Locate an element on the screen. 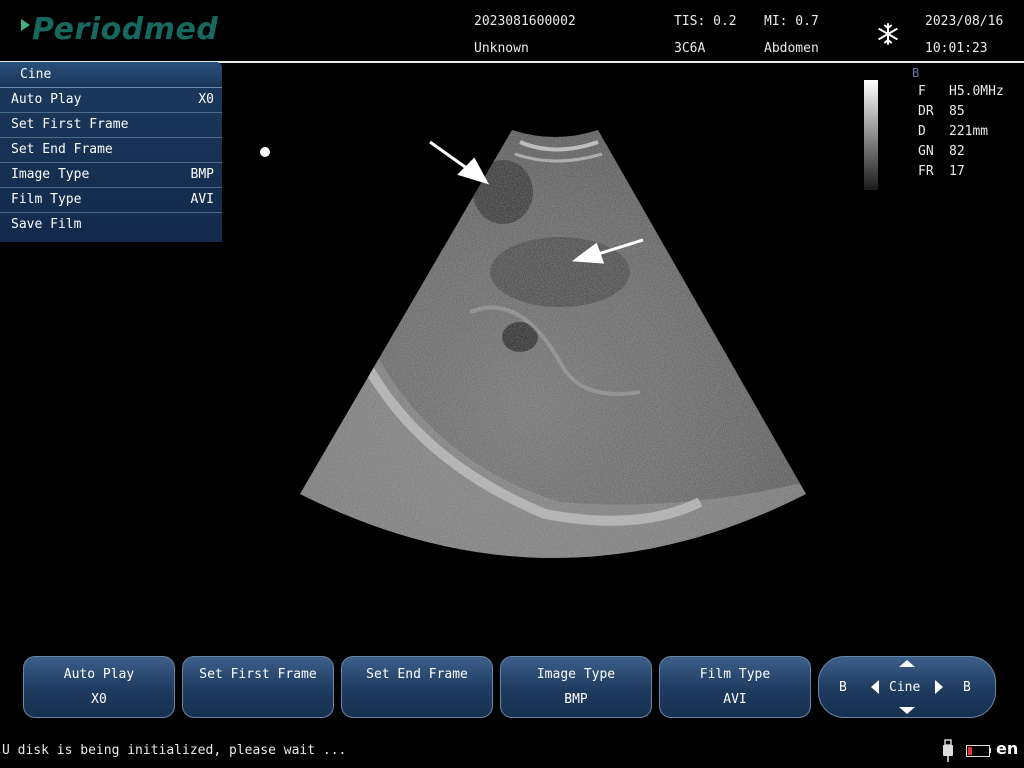 Image resolution: width=1024 pixels, height=768 pixels. param-row: FR 17 is located at coordinates (941, 171).